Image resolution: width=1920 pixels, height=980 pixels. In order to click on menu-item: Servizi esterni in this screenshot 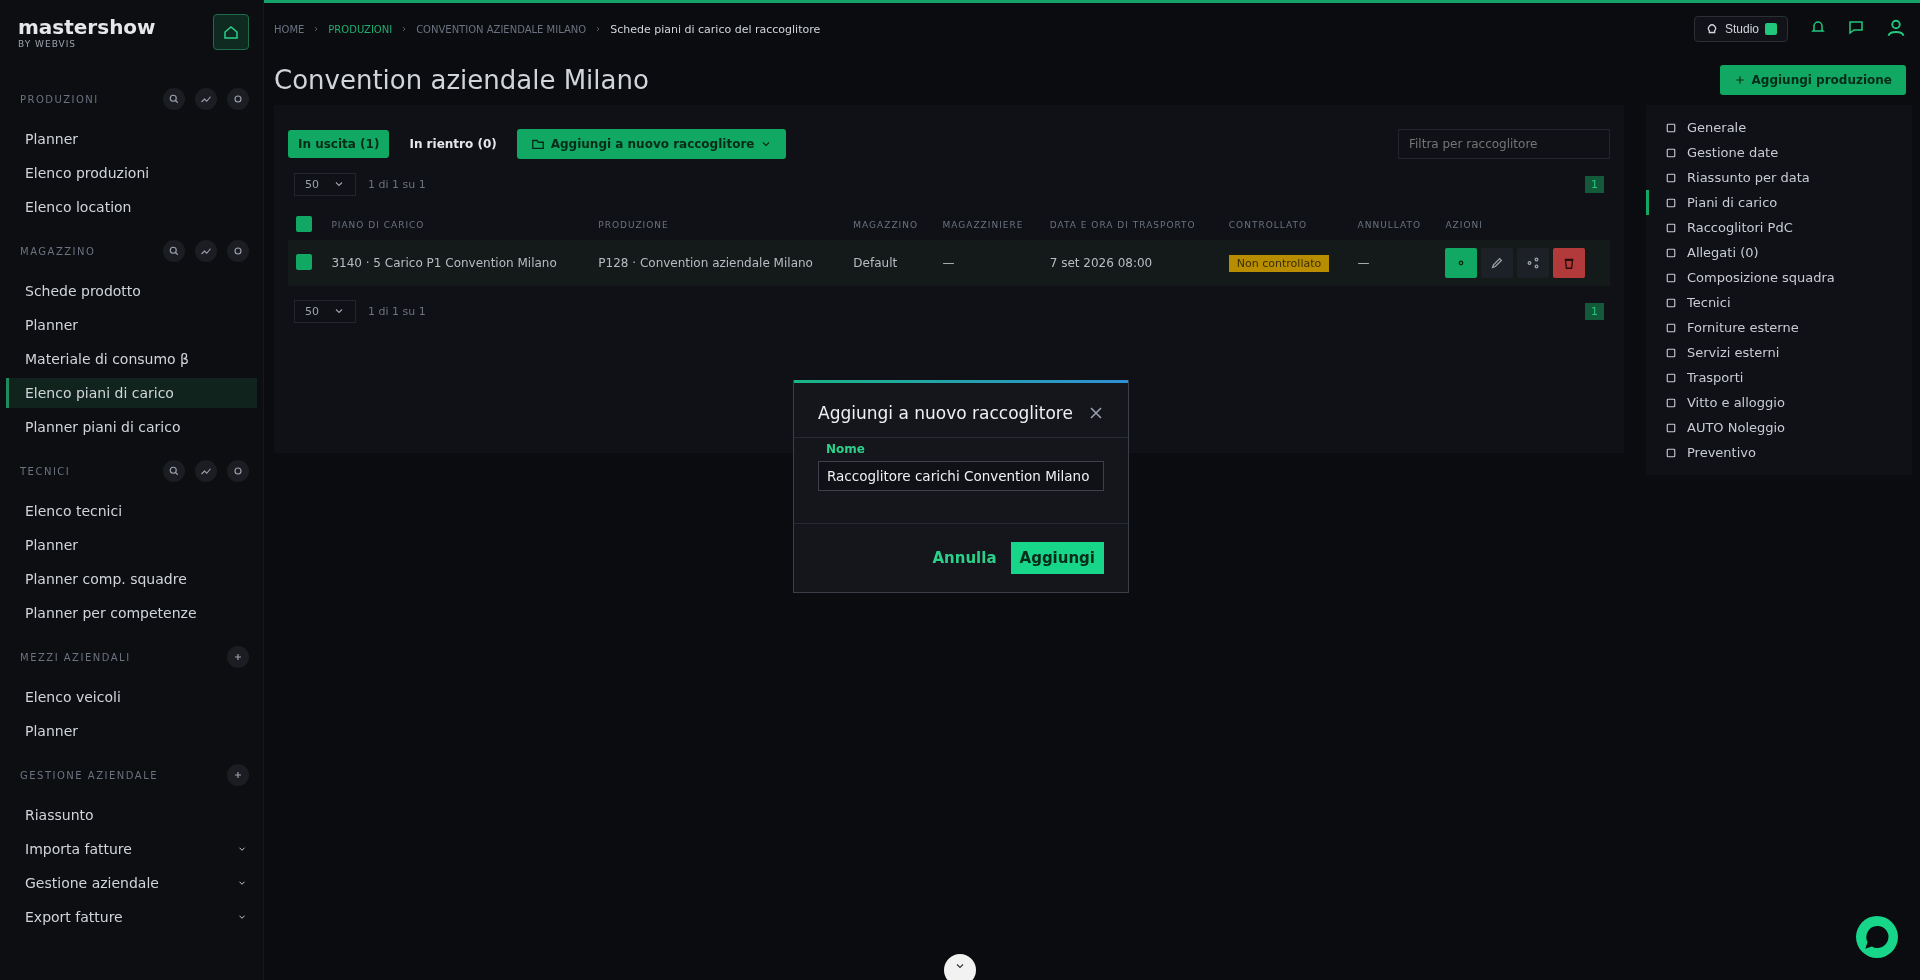, I will do `click(1779, 352)`.